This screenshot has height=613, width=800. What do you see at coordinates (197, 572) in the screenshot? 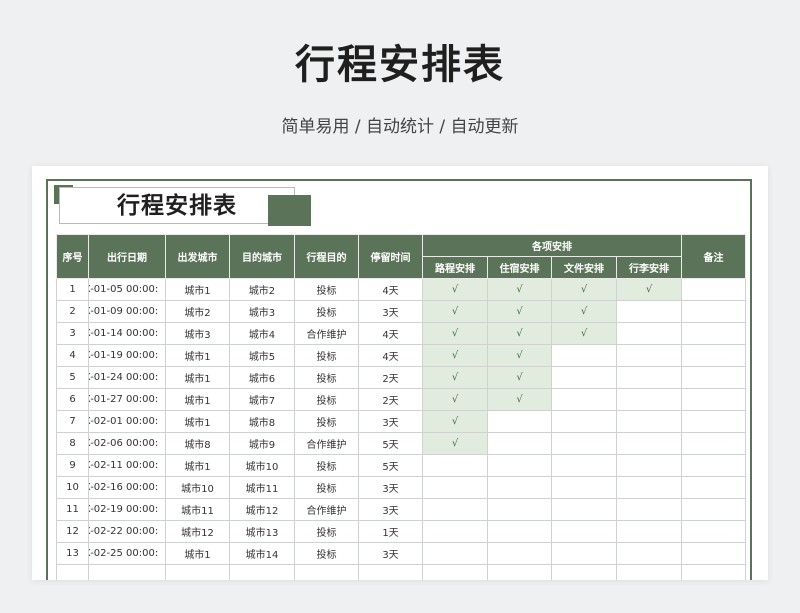
I see `cell-from-city` at bounding box center [197, 572].